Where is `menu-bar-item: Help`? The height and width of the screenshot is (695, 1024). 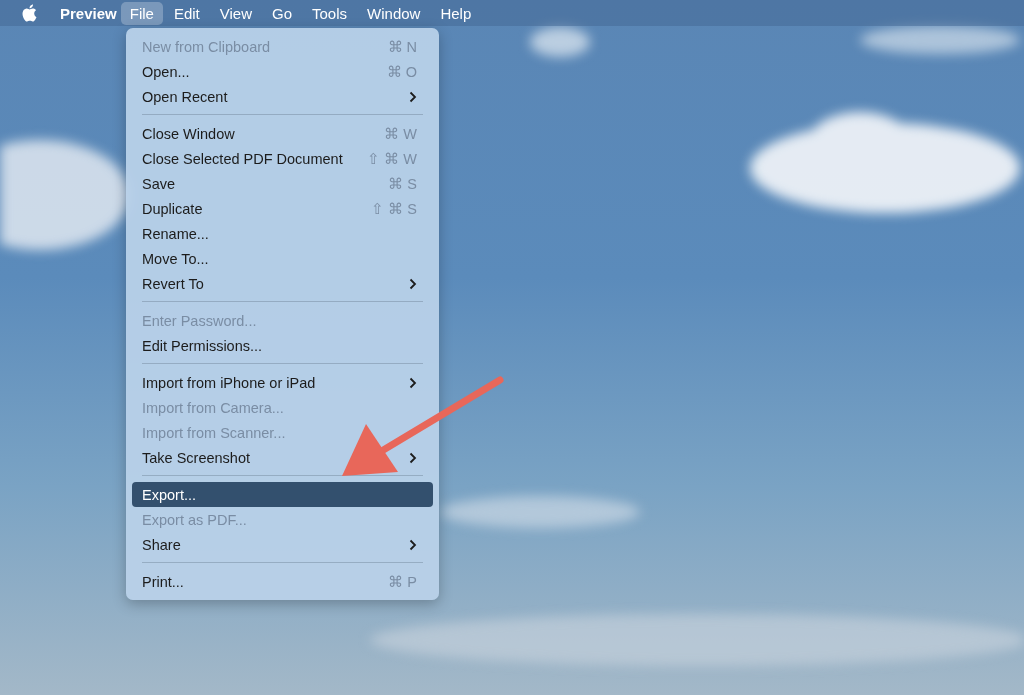 menu-bar-item: Help is located at coordinates (456, 13).